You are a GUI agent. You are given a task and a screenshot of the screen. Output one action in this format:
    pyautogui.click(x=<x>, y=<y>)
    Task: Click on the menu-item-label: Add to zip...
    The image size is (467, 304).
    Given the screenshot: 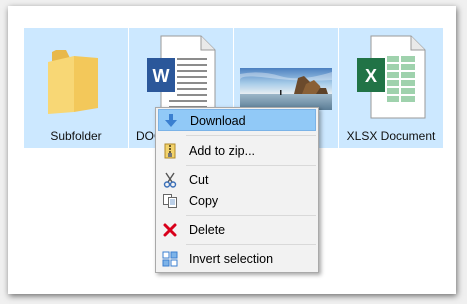 What is the action you would take?
    pyautogui.click(x=222, y=151)
    